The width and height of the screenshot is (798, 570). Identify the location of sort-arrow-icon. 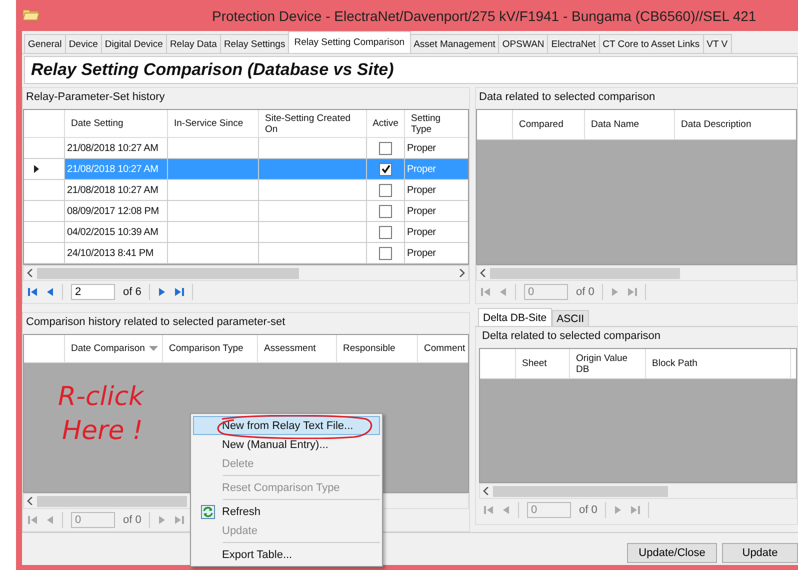
(153, 348).